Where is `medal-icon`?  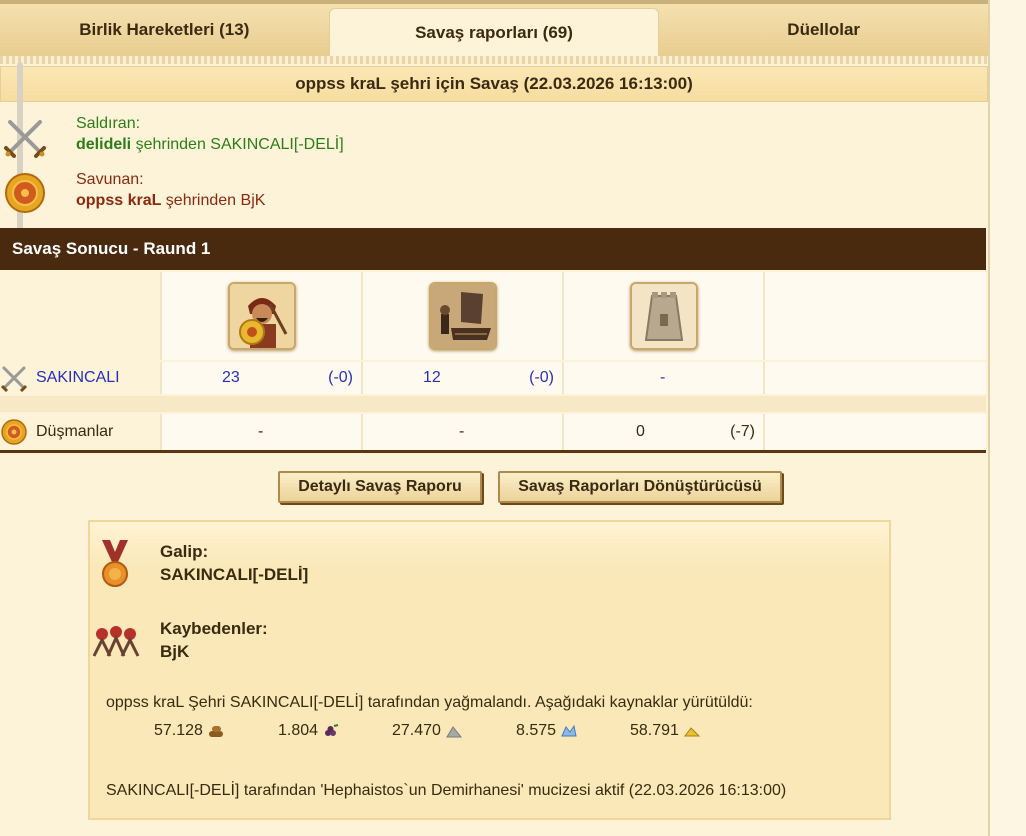 medal-icon is located at coordinates (115, 563).